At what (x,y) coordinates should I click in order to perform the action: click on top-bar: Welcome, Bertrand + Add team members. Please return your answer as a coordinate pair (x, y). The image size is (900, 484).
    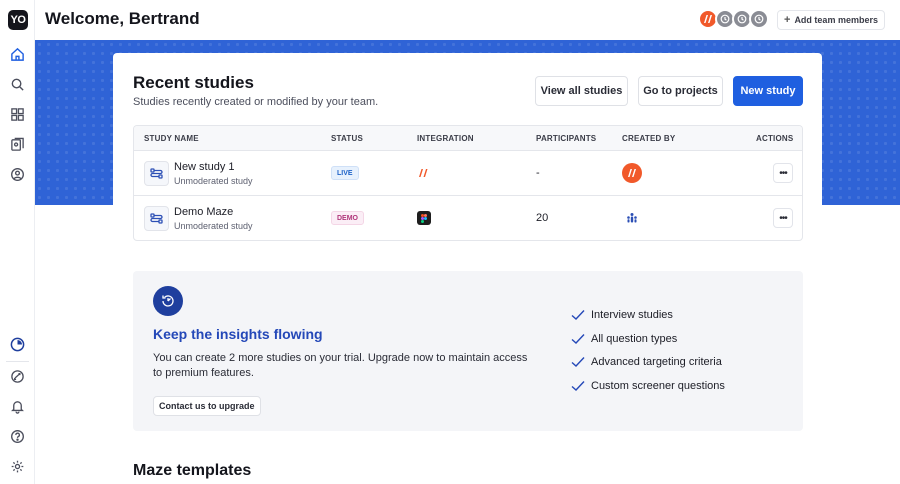
    Looking at the image, I should click on (467, 20).